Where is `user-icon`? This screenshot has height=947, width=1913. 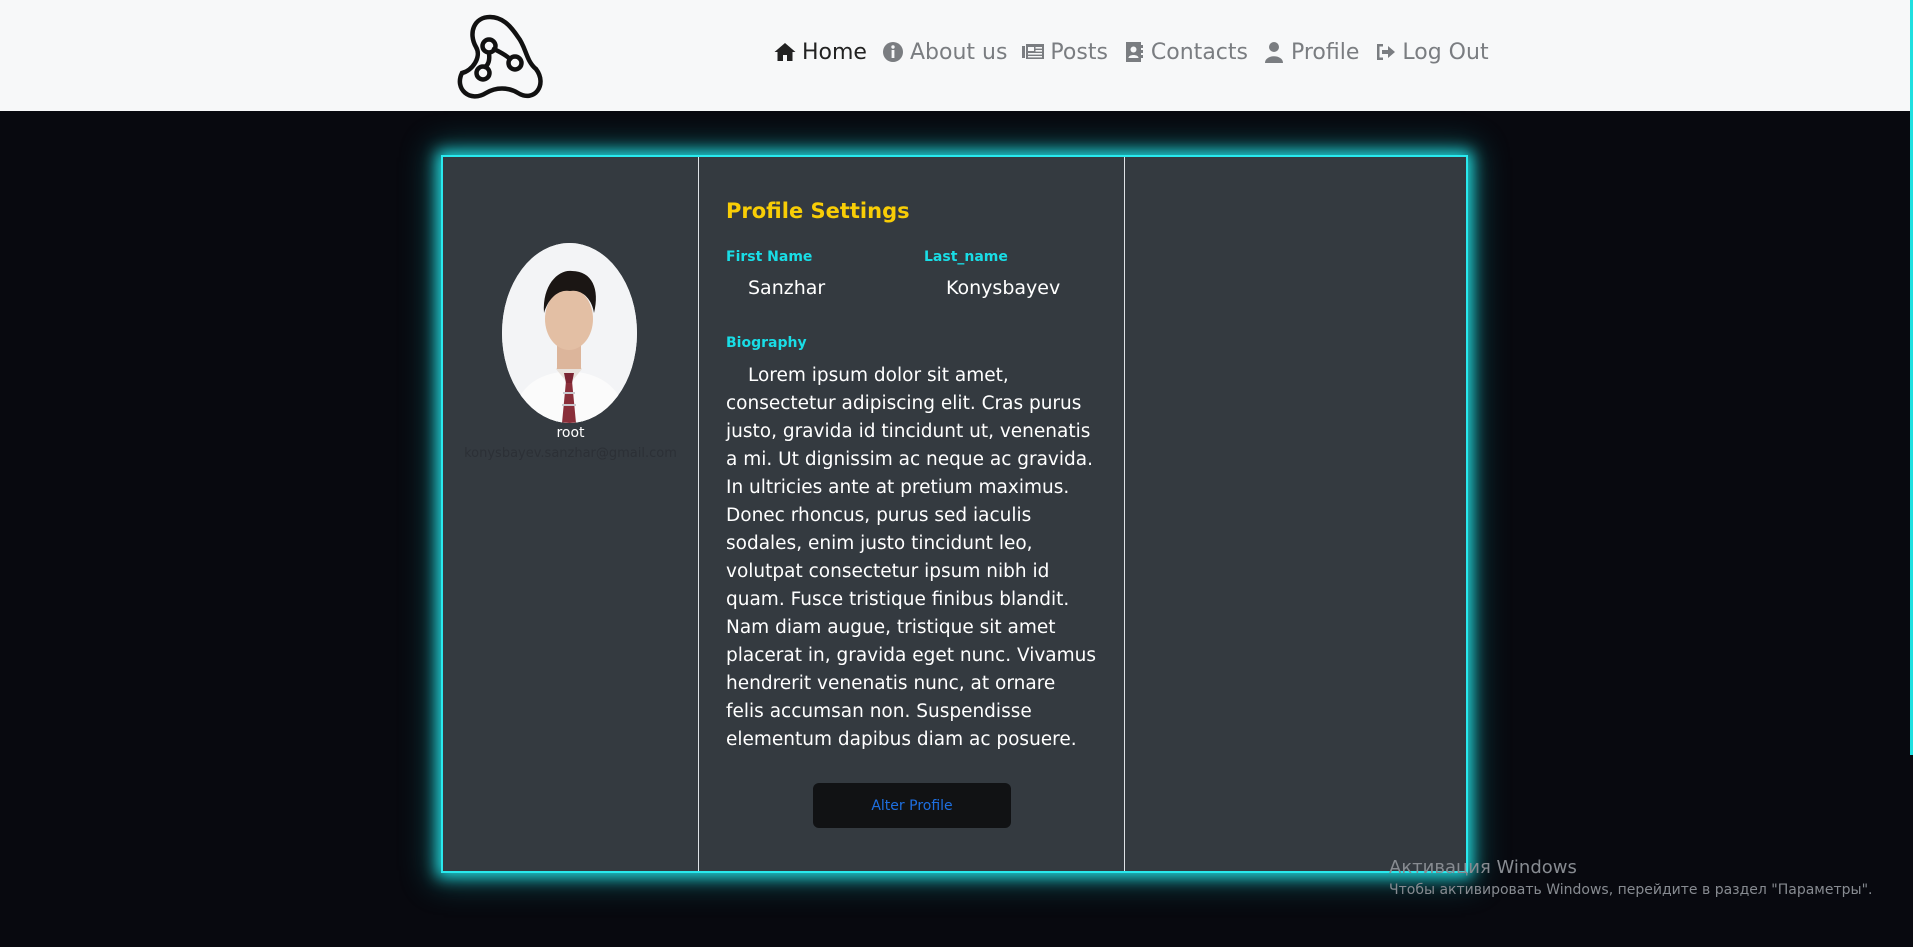
user-icon is located at coordinates (1273, 52).